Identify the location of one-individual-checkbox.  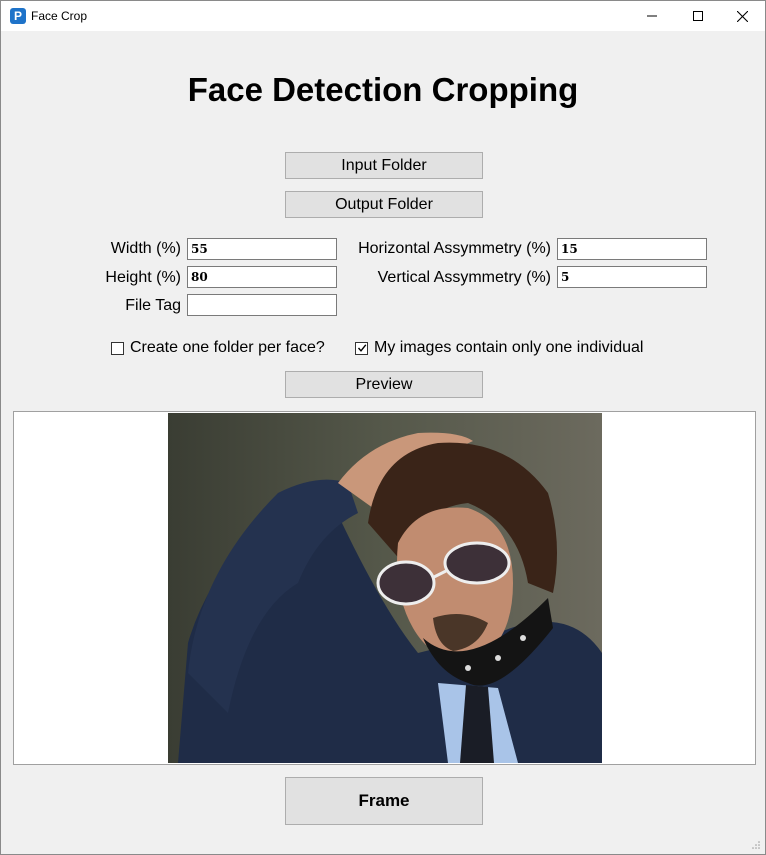
(361, 348).